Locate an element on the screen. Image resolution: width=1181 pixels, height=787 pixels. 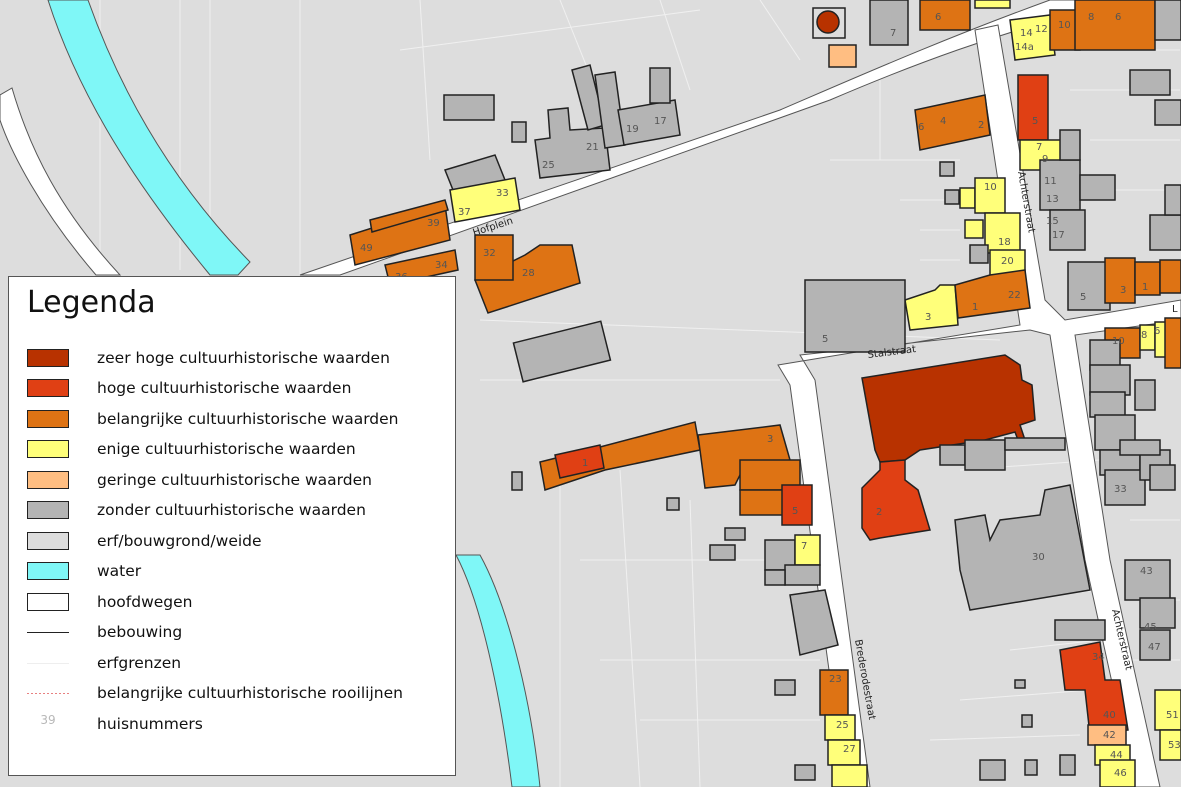
legend-item-belangrijk: belangrijke cultuurhistorische waarden is located at coordinates (237, 420).